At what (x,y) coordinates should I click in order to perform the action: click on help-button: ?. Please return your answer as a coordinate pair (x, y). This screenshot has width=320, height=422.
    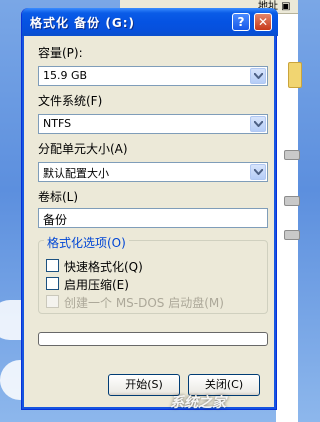
    Looking at the image, I should click on (241, 22).